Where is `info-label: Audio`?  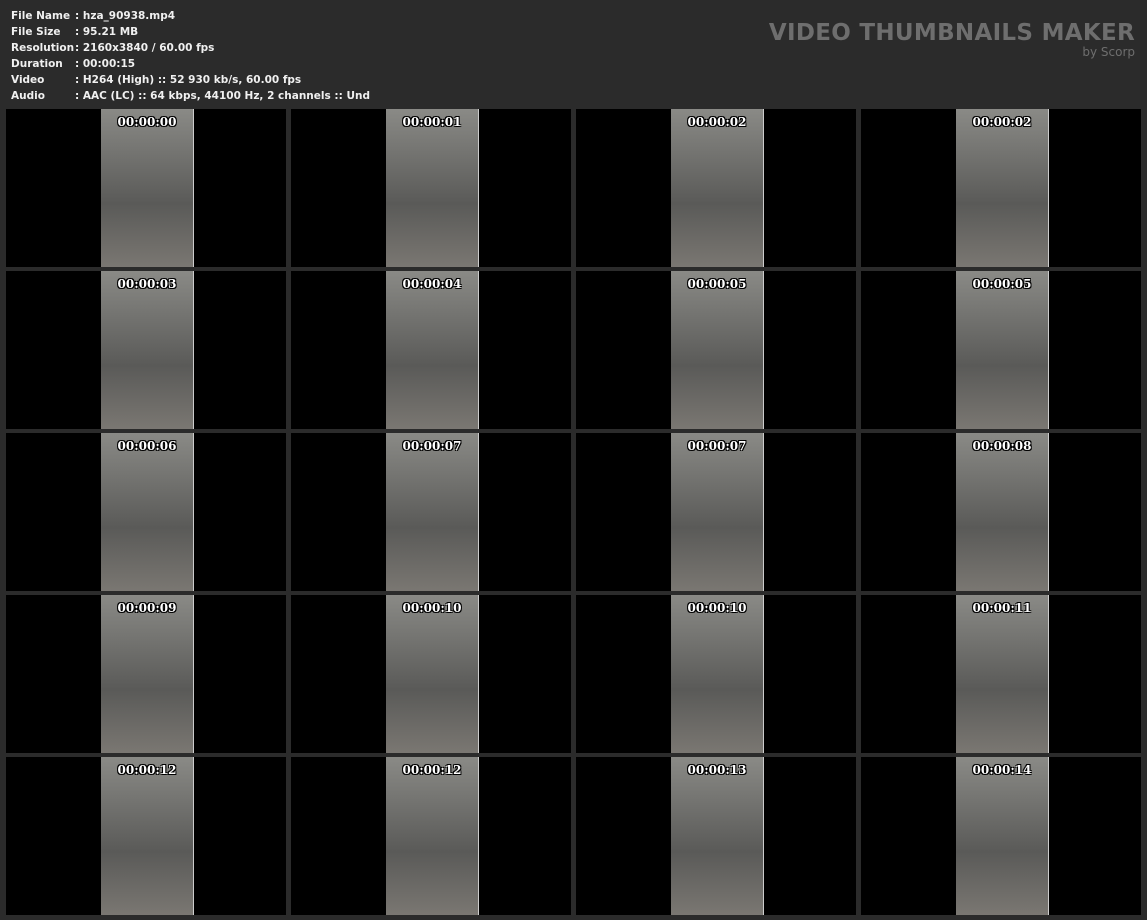 info-label: Audio is located at coordinates (28, 96).